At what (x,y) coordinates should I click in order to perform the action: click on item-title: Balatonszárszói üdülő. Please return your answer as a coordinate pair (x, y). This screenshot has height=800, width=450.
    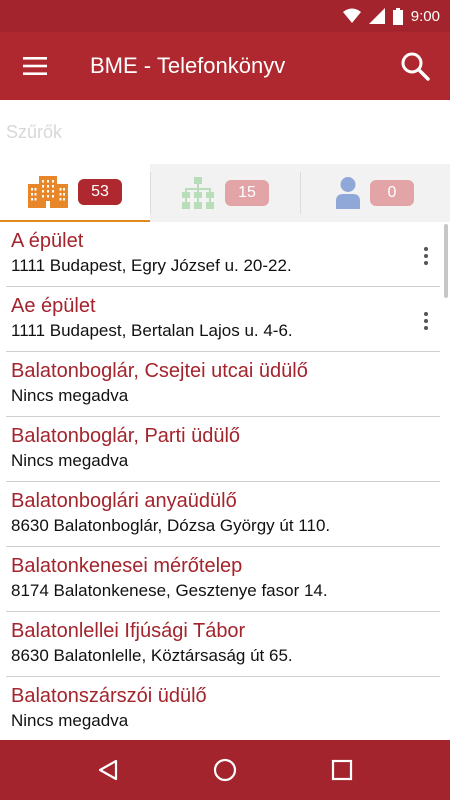
    Looking at the image, I should click on (109, 696).